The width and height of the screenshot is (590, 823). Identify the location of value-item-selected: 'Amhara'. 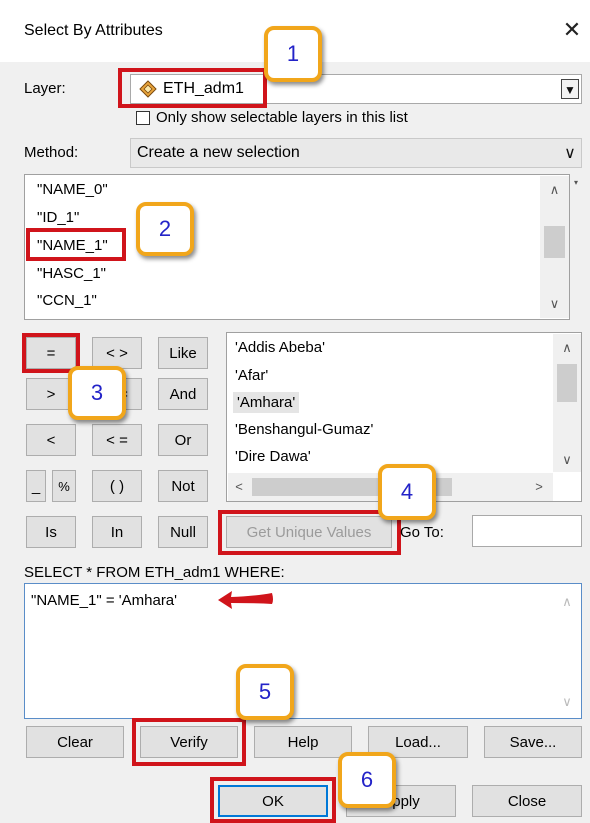
(266, 402).